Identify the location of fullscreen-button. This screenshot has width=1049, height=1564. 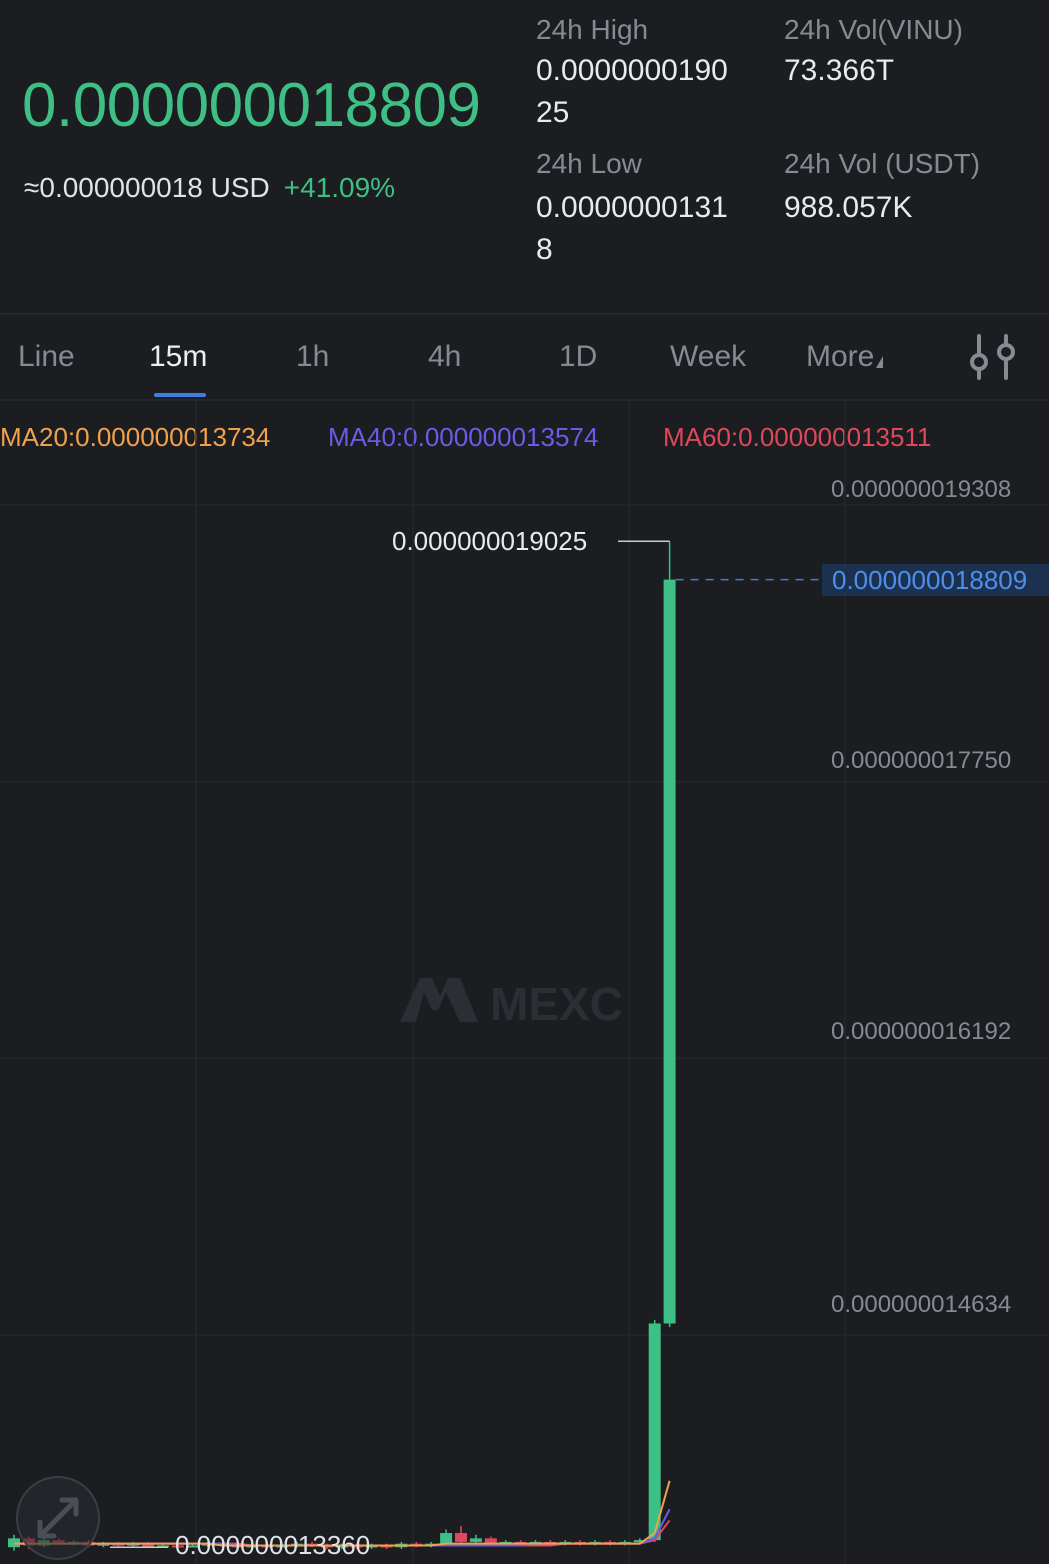
(58, 1518).